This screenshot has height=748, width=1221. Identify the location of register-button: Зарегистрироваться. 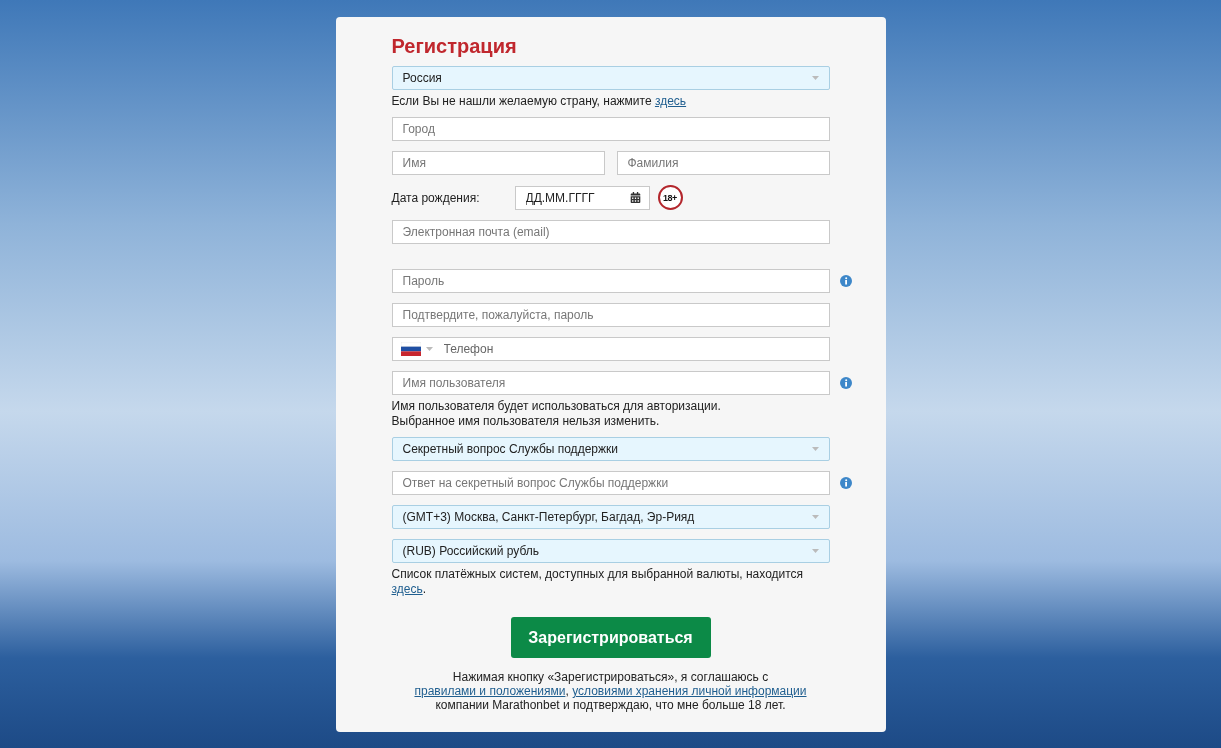
(610, 637).